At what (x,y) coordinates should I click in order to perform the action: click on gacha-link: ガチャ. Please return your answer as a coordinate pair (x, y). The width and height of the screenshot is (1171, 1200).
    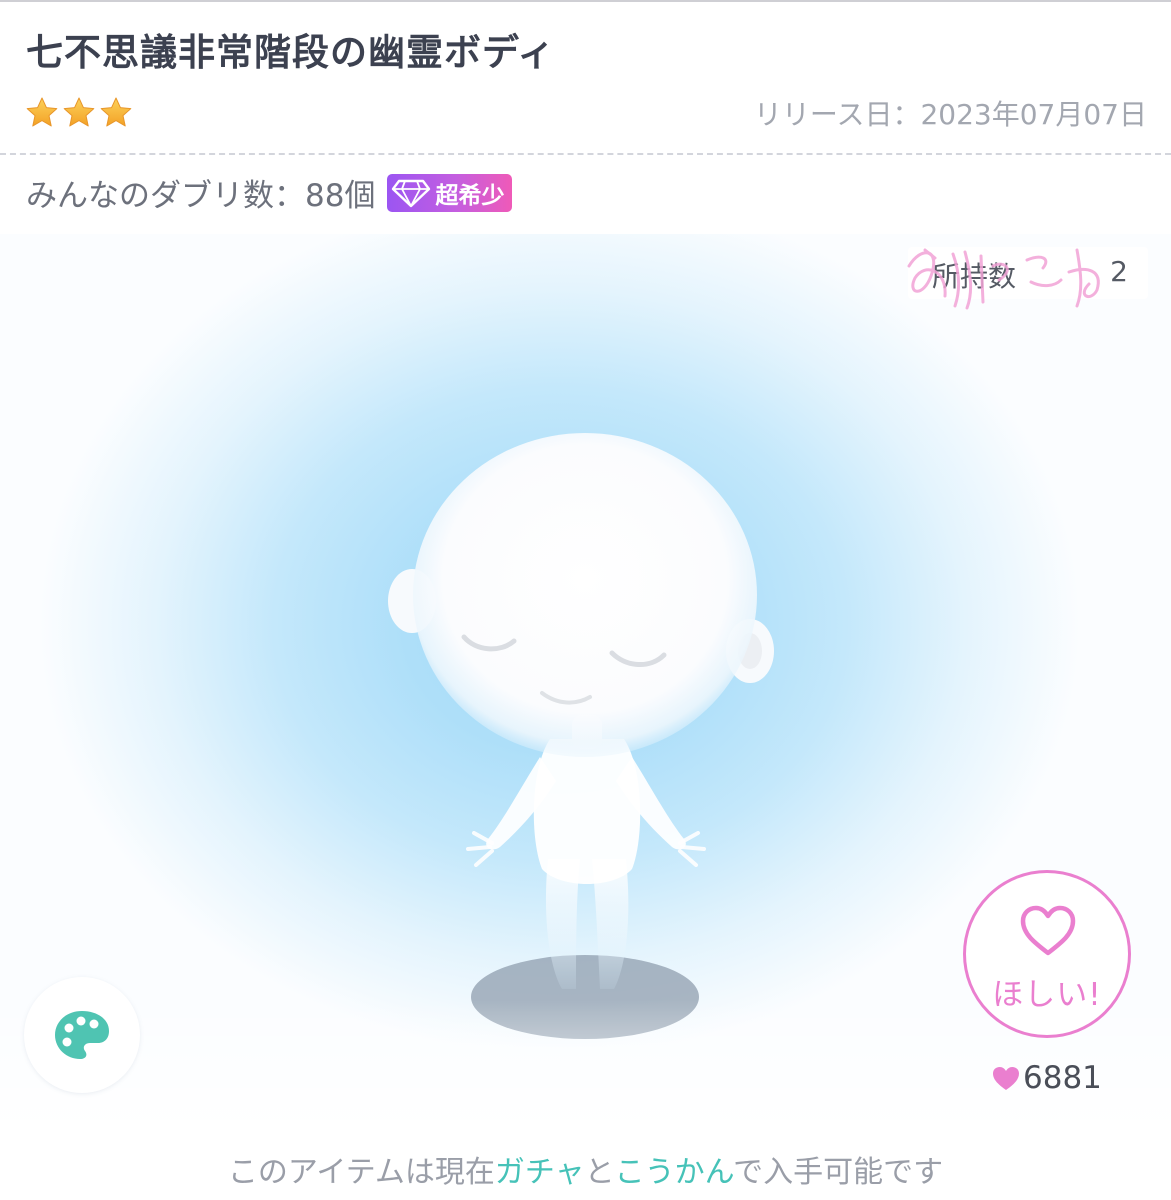
    Looking at the image, I should click on (540, 1172).